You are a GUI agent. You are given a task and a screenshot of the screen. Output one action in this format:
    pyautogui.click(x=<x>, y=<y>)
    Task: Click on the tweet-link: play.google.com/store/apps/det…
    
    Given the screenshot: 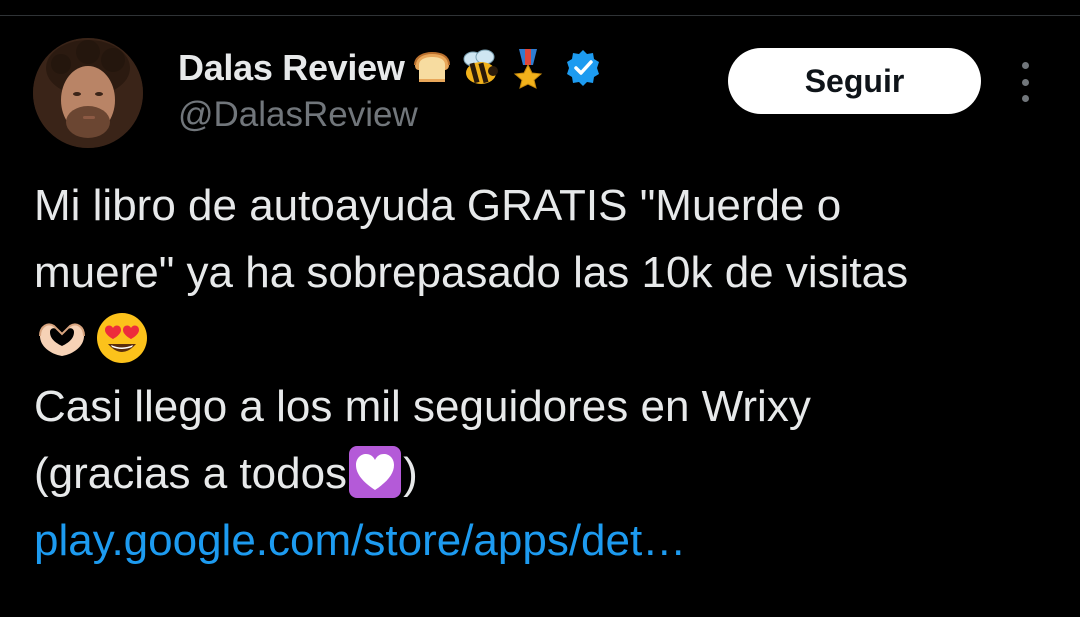 What is the action you would take?
    pyautogui.click(x=360, y=540)
    